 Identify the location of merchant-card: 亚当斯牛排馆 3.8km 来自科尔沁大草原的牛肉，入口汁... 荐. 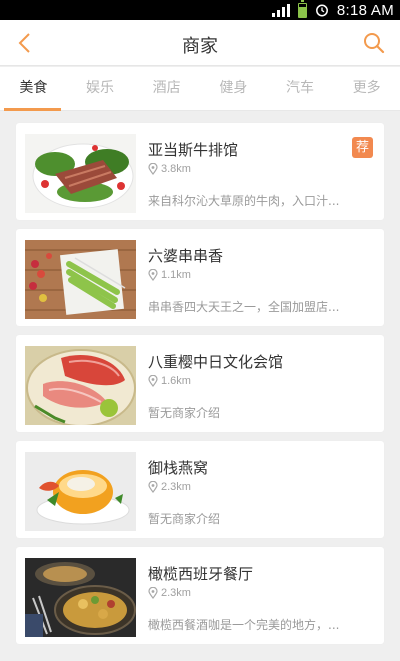
(200, 171).